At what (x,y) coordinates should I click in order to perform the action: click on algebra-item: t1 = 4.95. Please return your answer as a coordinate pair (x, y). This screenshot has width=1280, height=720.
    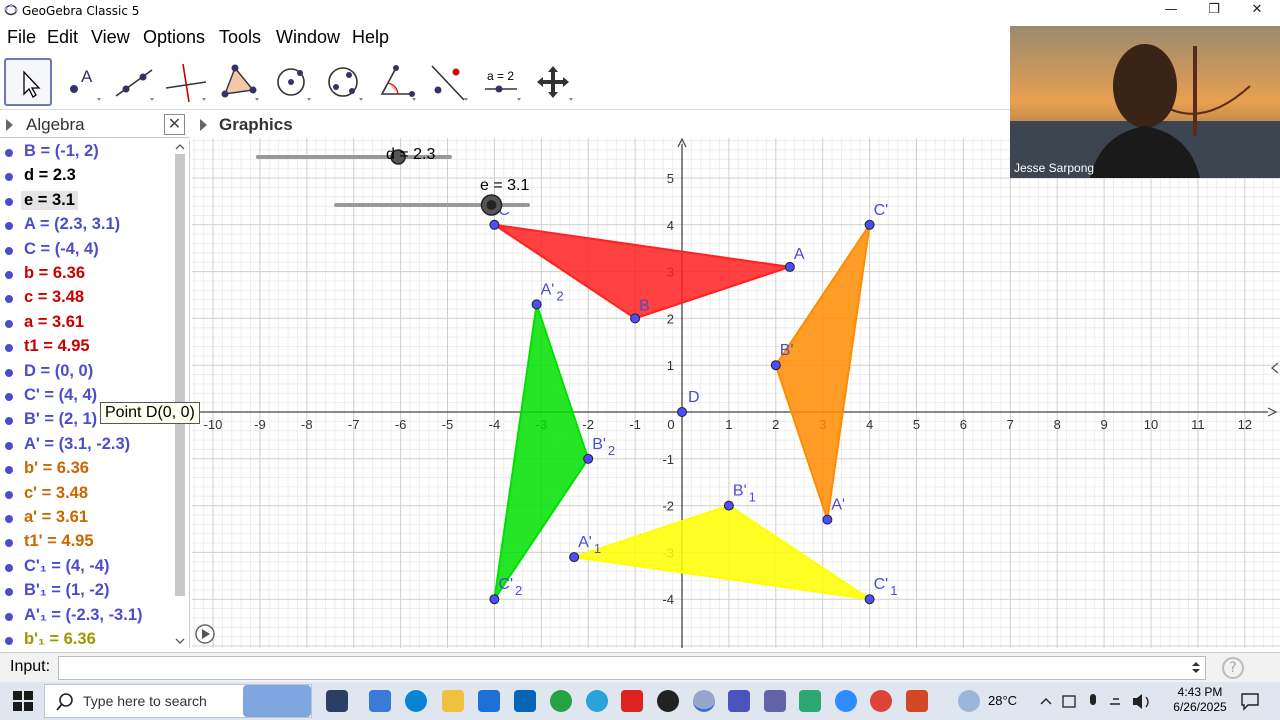
    Looking at the image, I should click on (86, 348).